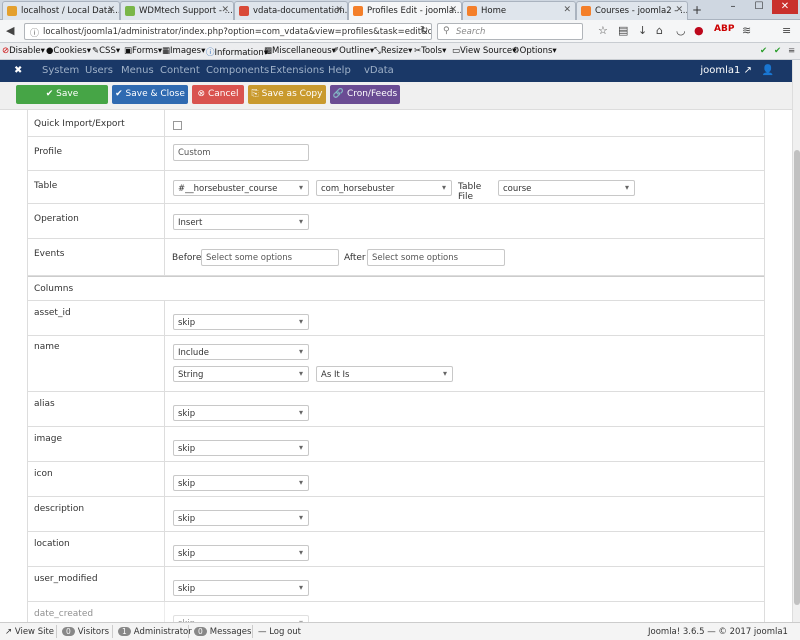 The height and width of the screenshot is (640, 800). Describe the element at coordinates (785, 7) in the screenshot. I see `close-window-icon: ✕` at that location.